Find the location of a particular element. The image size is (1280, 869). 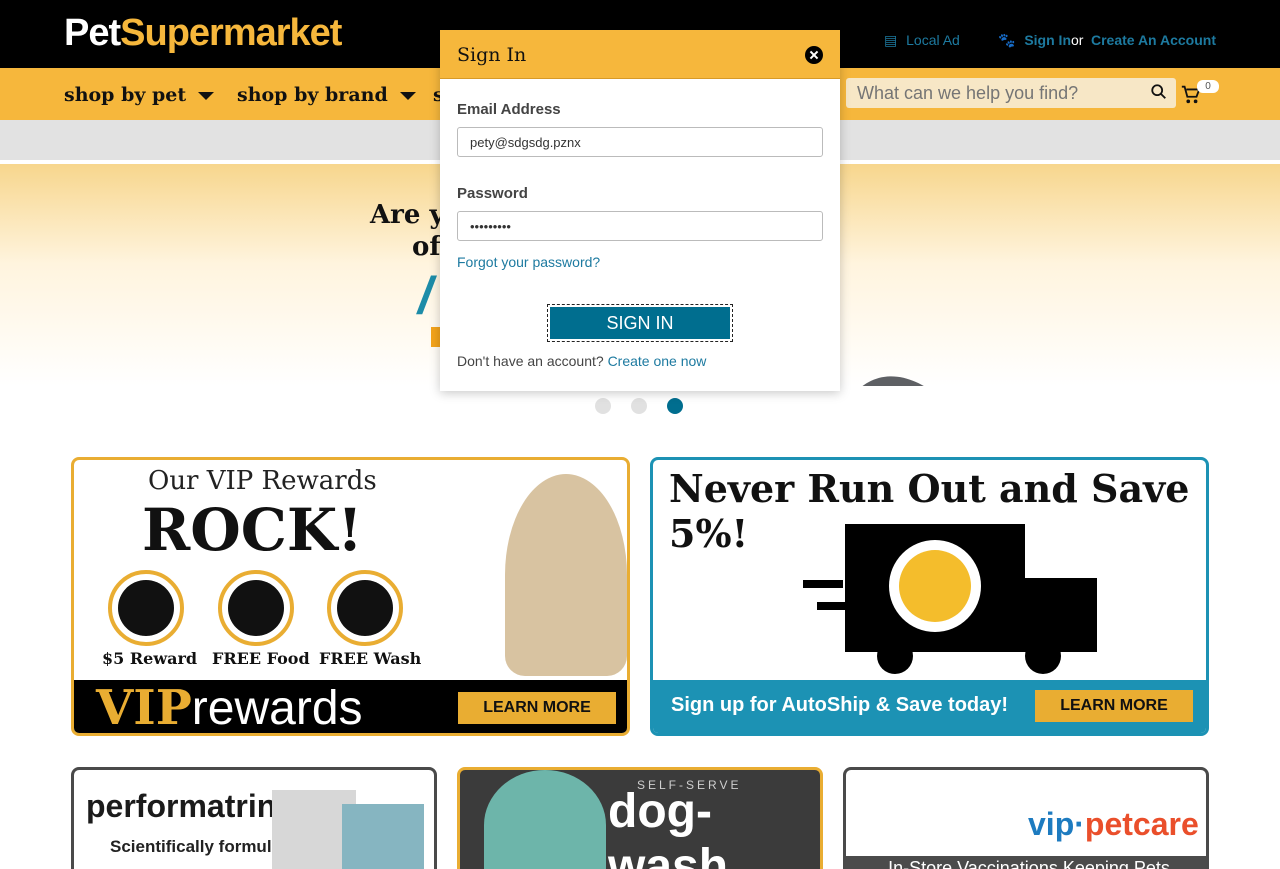

password-input is located at coordinates (640, 226).